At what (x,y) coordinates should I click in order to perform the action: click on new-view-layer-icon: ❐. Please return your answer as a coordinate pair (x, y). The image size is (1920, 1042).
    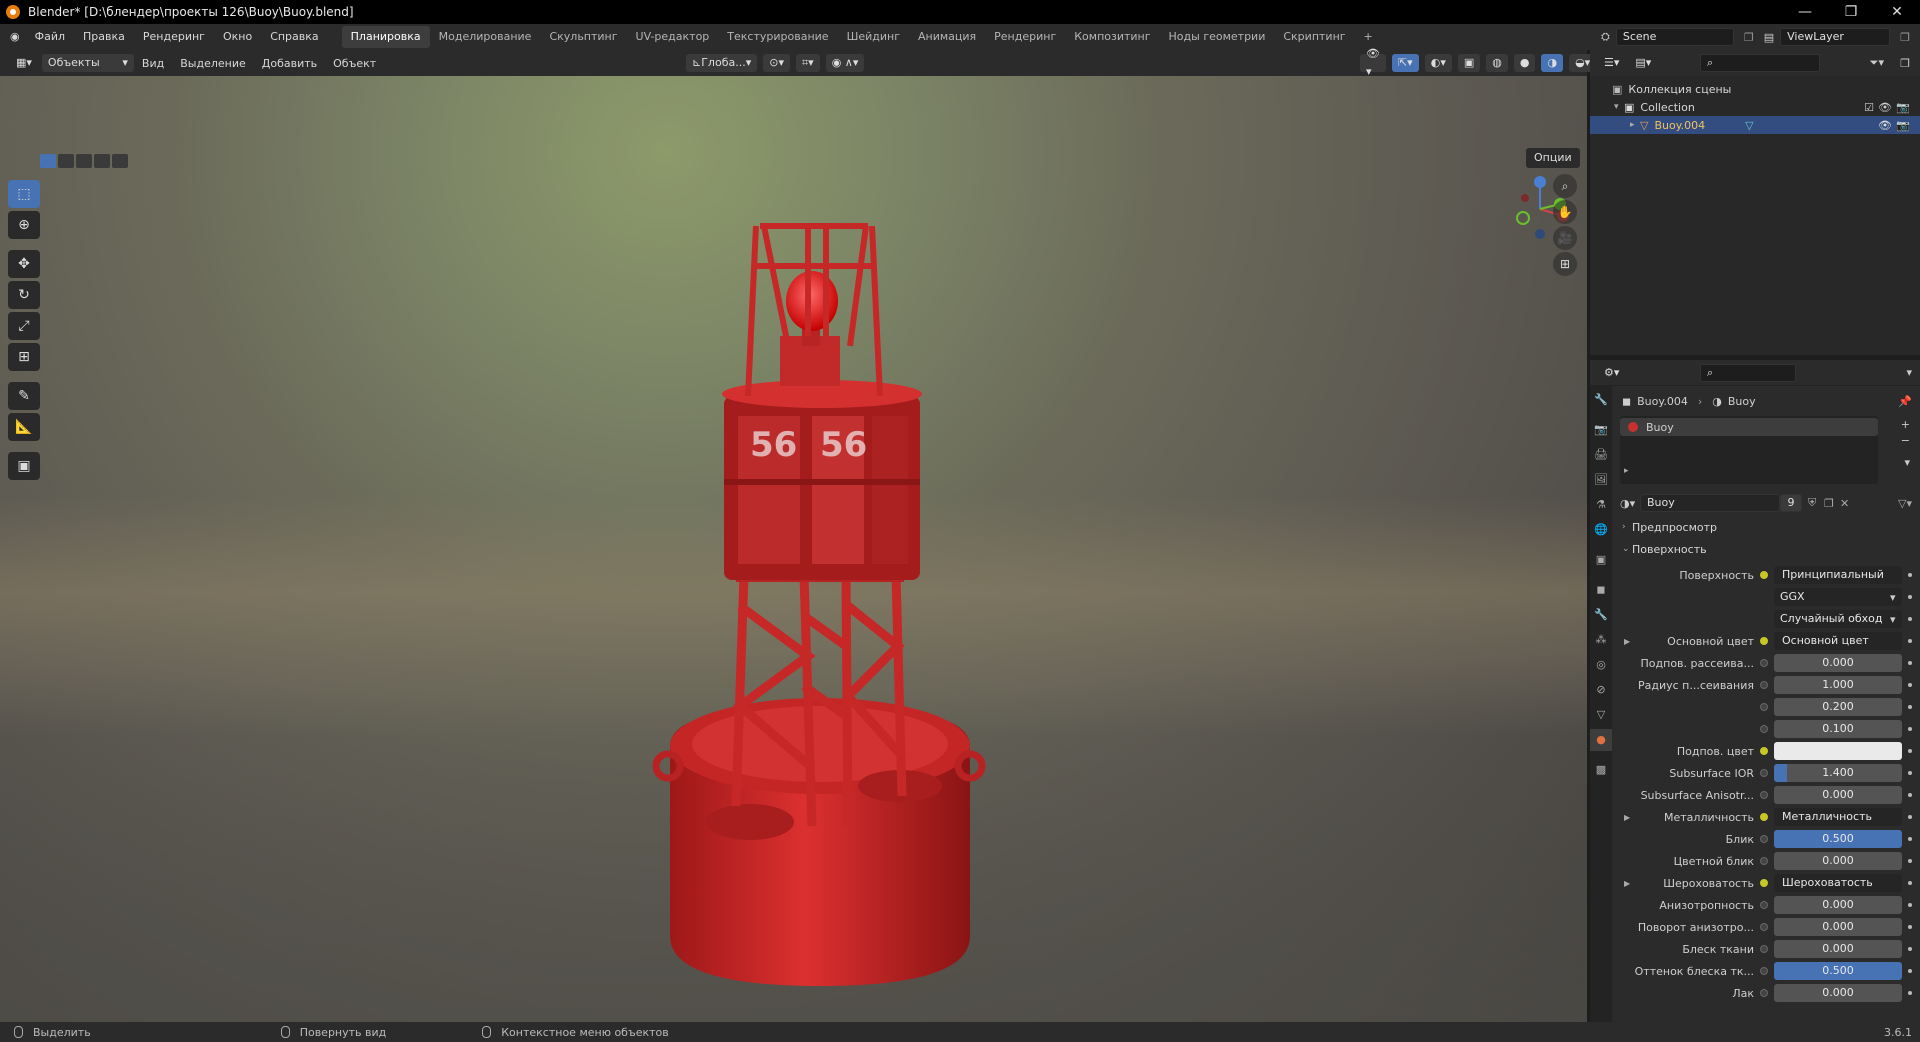
    Looking at the image, I should click on (1905, 37).